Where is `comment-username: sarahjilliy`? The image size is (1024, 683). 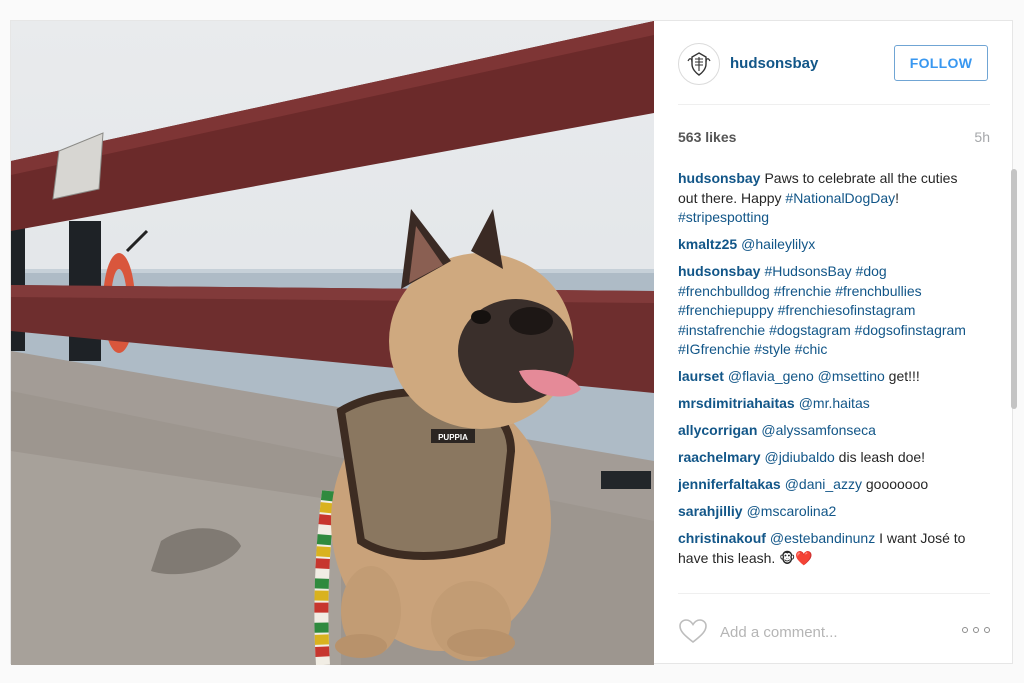 comment-username: sarahjilliy is located at coordinates (710, 511).